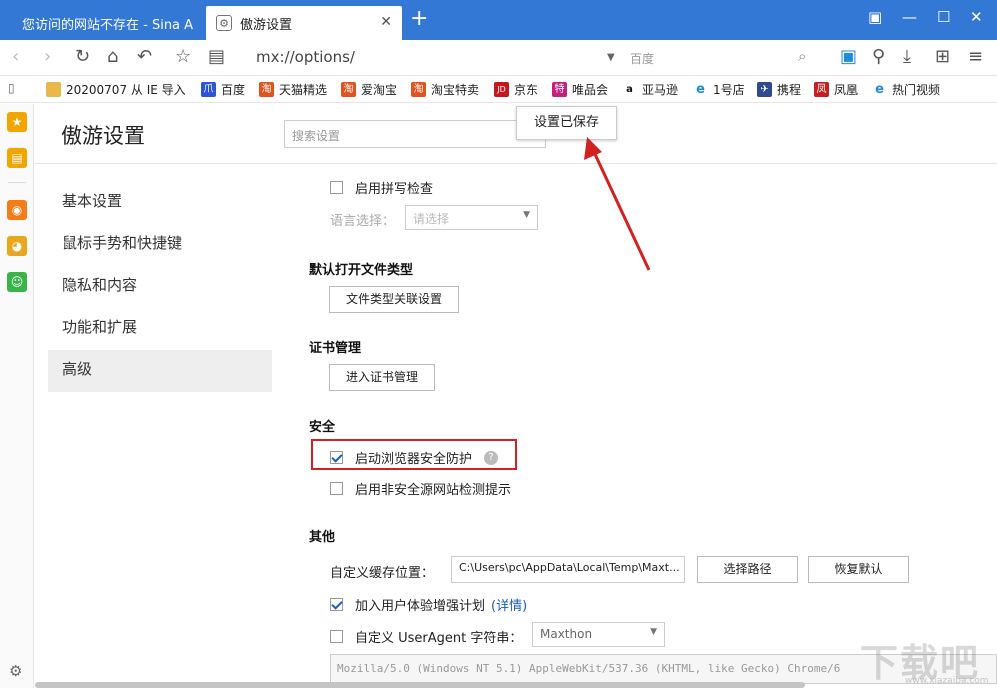  I want to click on annotation-arrow, so click(617, 204).